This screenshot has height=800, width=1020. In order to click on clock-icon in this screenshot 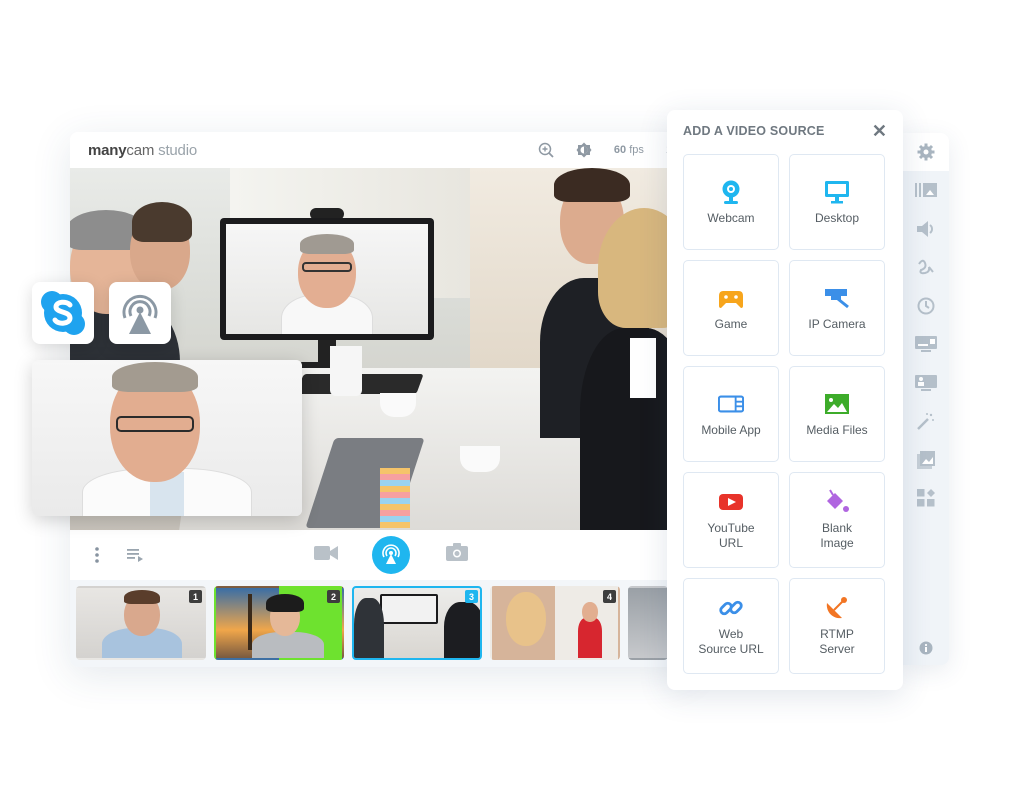, I will do `click(926, 306)`.